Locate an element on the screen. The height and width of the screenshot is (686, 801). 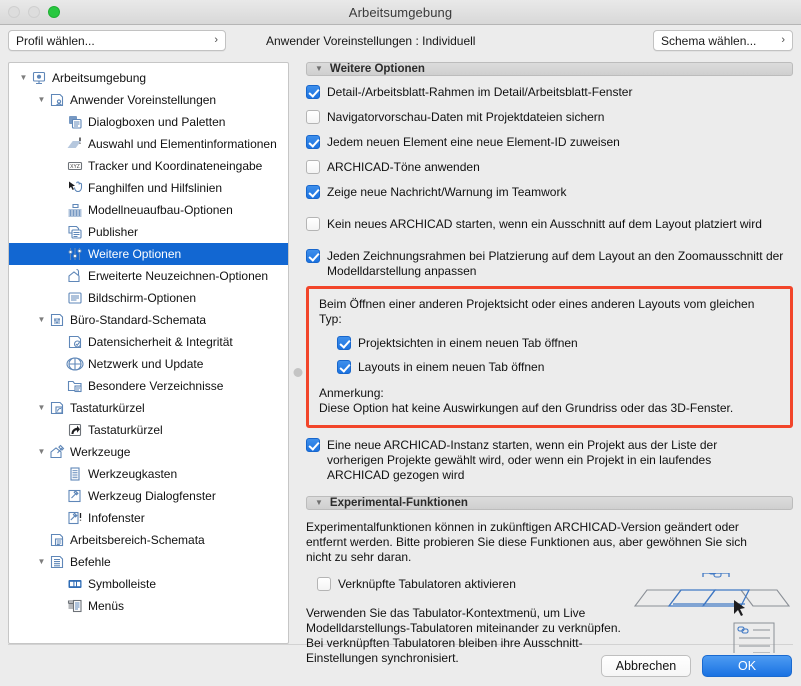
sidebar-item-weitere-optionen: ▼Weitere Optionen is located at coordinates (148, 254).